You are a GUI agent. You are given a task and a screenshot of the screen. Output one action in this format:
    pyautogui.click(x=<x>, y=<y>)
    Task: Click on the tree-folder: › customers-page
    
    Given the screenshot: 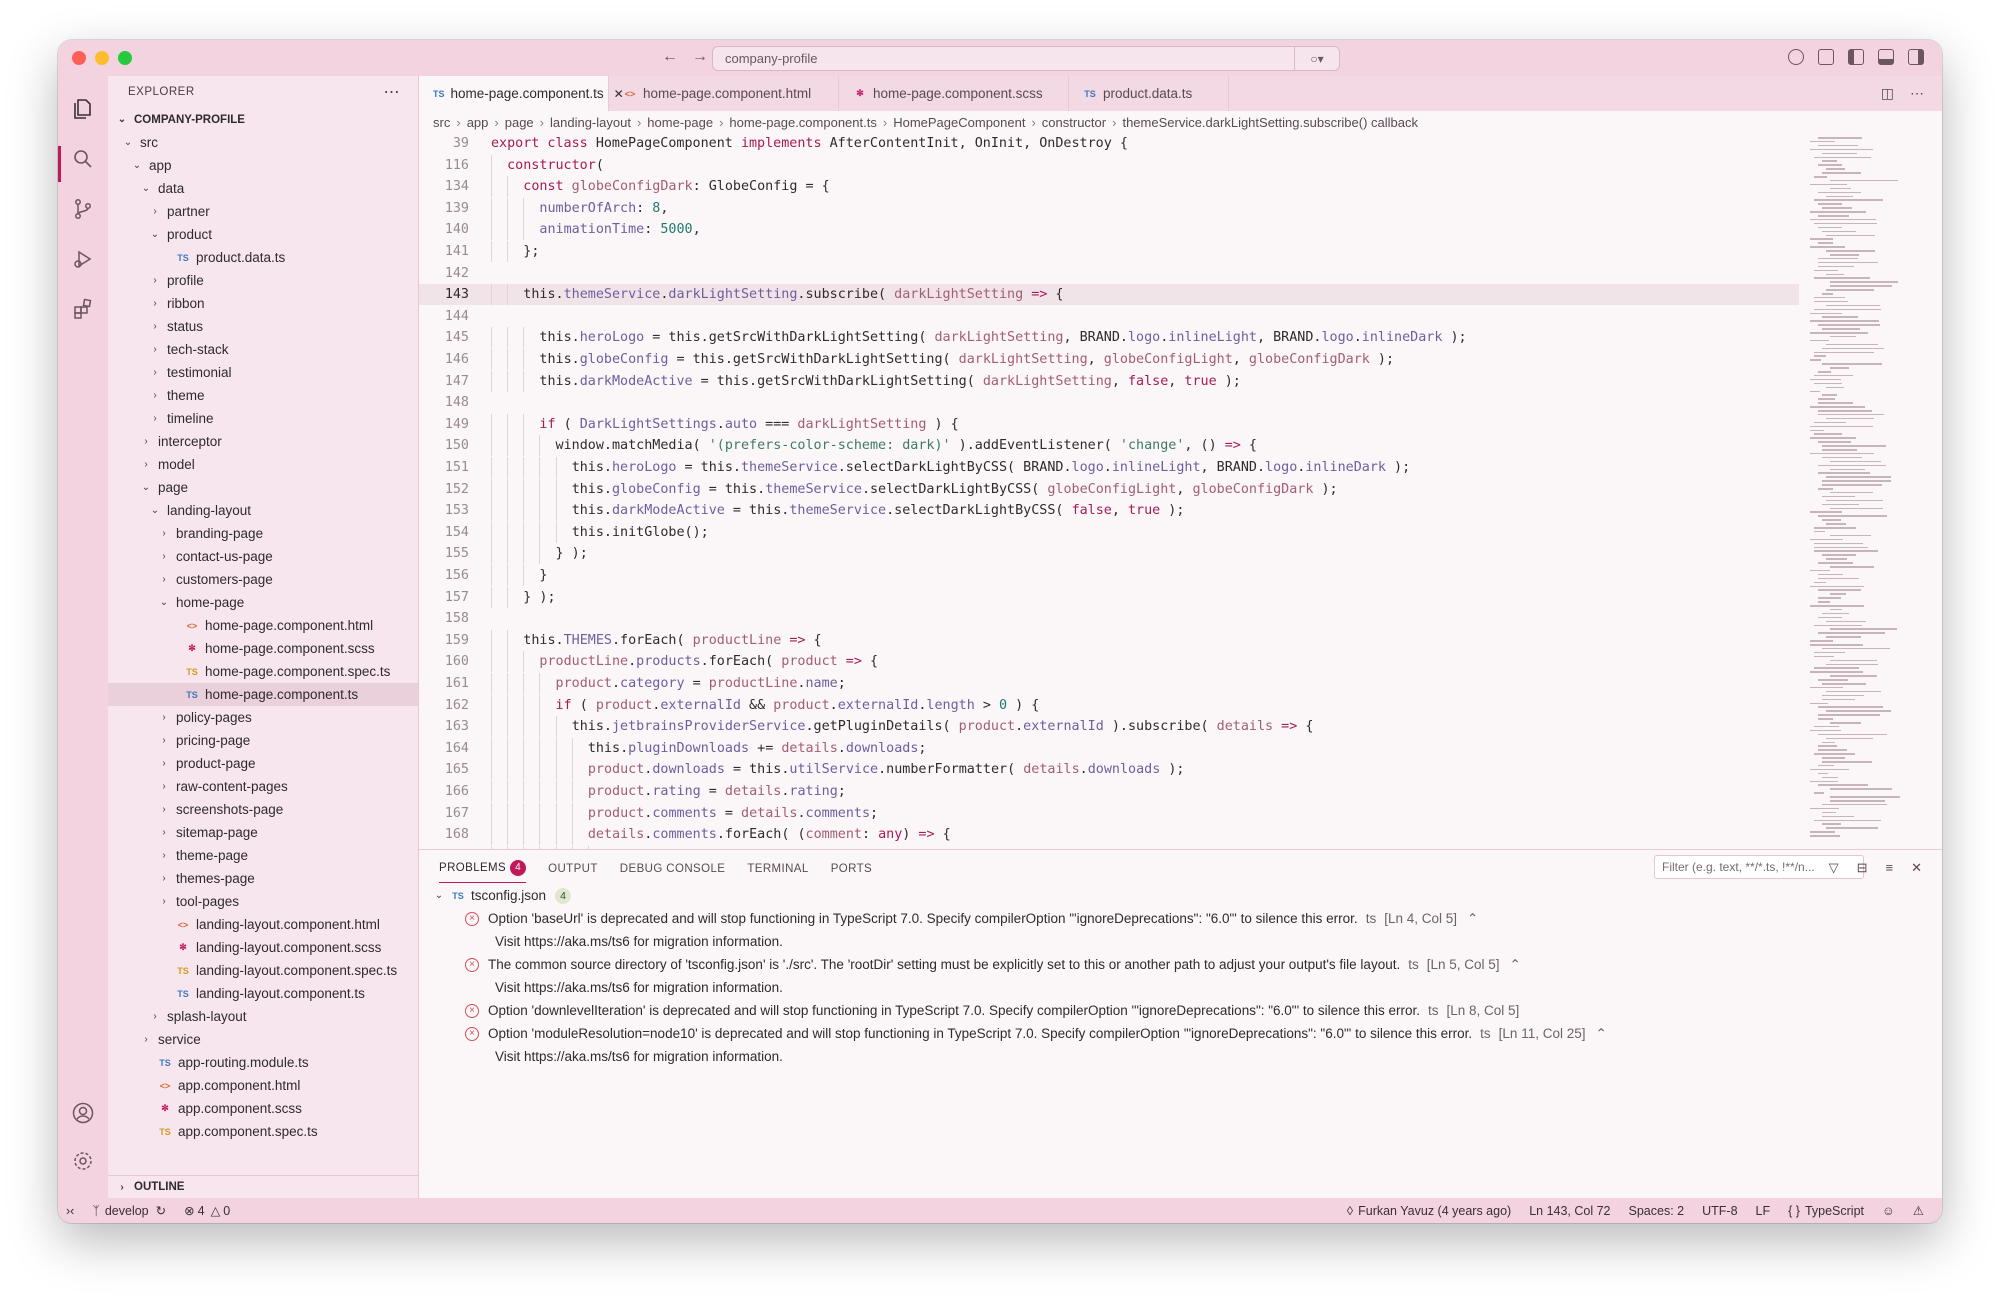 What is the action you would take?
    pyautogui.click(x=263, y=579)
    